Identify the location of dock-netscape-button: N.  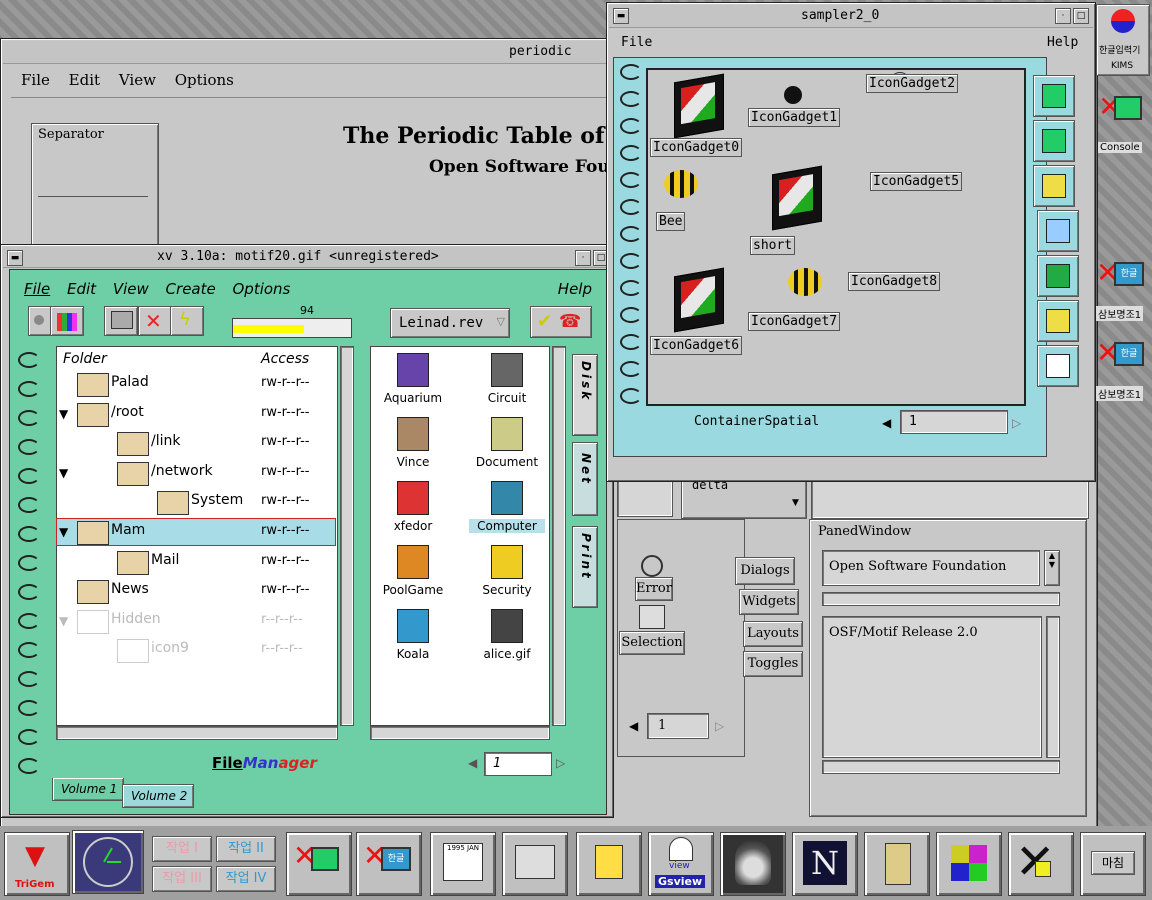
(825, 864).